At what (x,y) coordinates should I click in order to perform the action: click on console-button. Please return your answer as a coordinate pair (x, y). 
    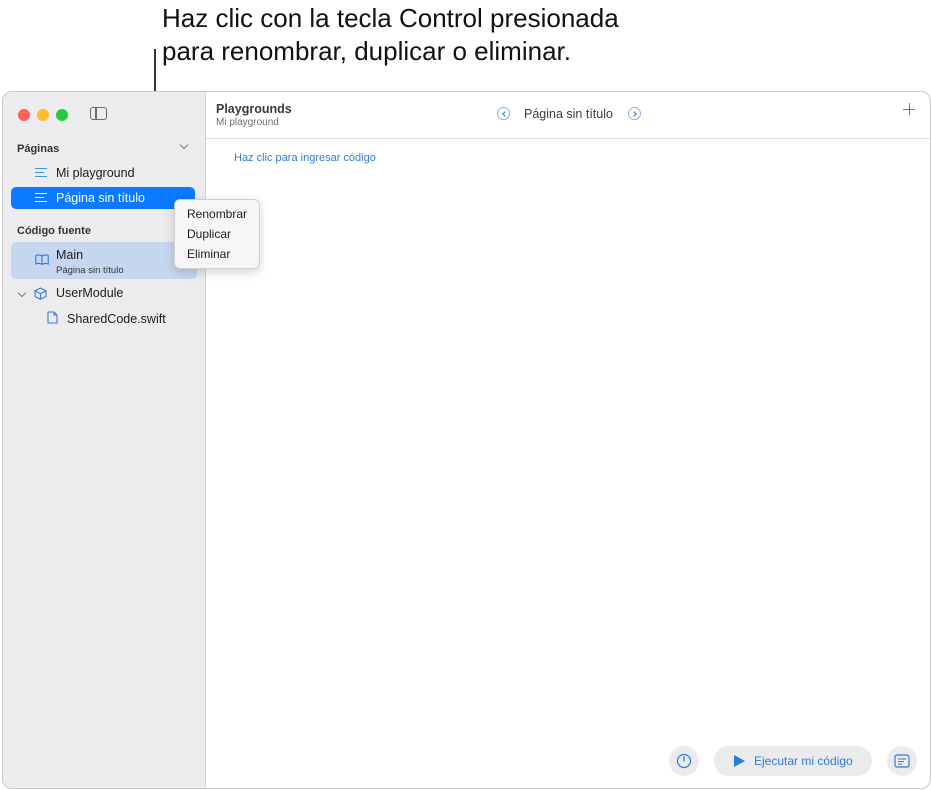
    Looking at the image, I should click on (902, 761).